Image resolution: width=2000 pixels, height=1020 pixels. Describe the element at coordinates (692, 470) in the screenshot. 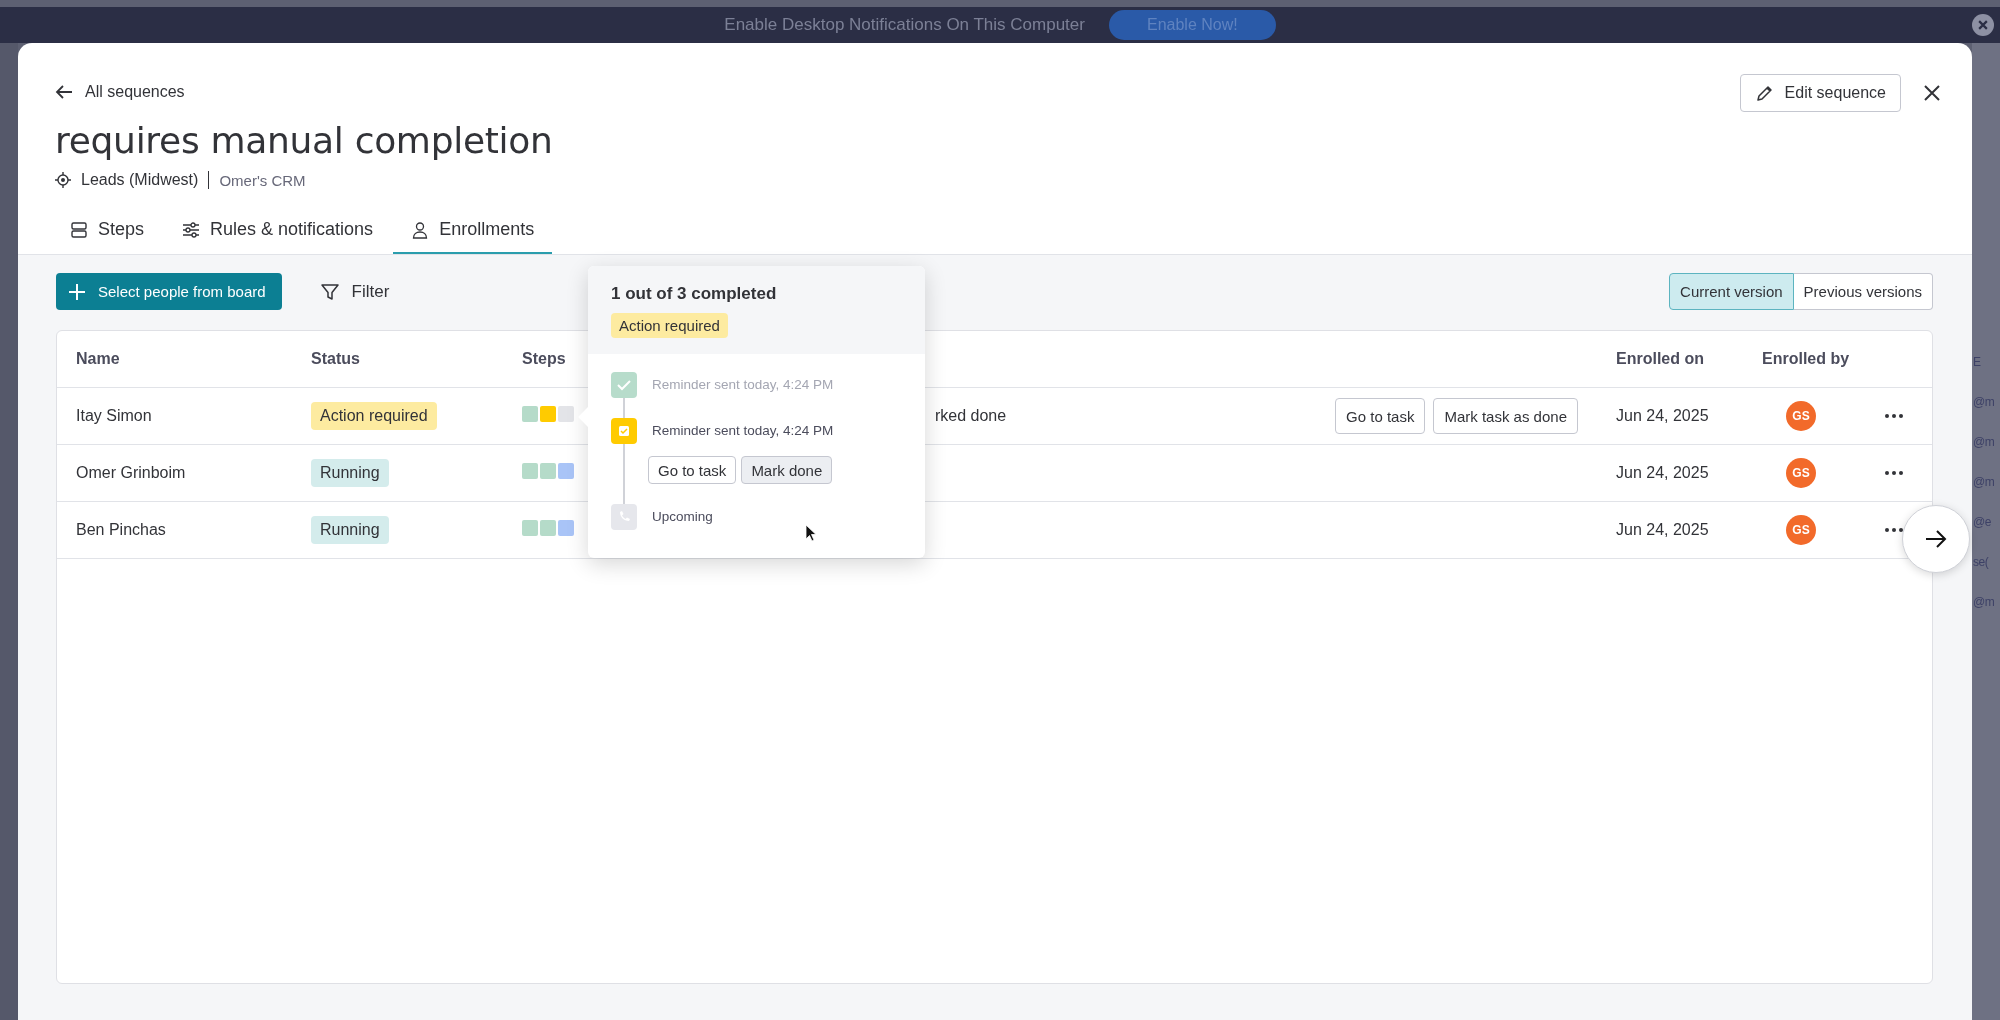

I see `step-button: Go to task` at that location.